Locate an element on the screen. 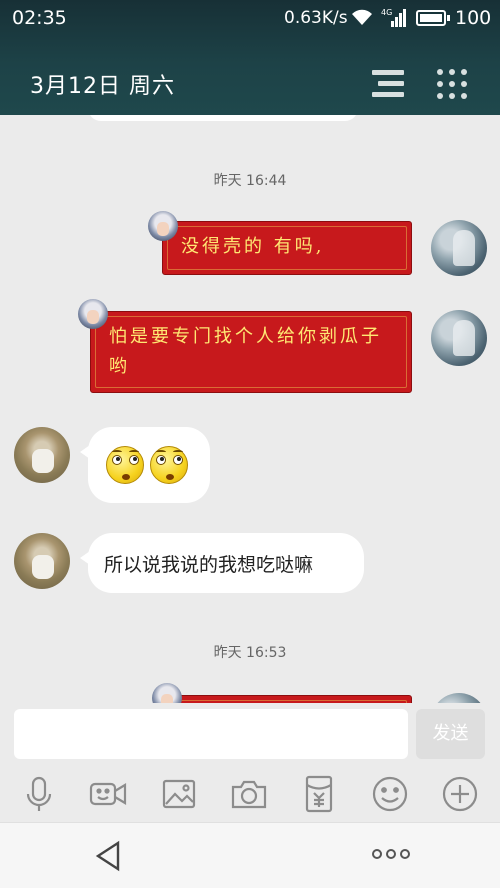 The height and width of the screenshot is (888, 500). message-text: 所以说我说的我想吃哒嘛 is located at coordinates (209, 565).